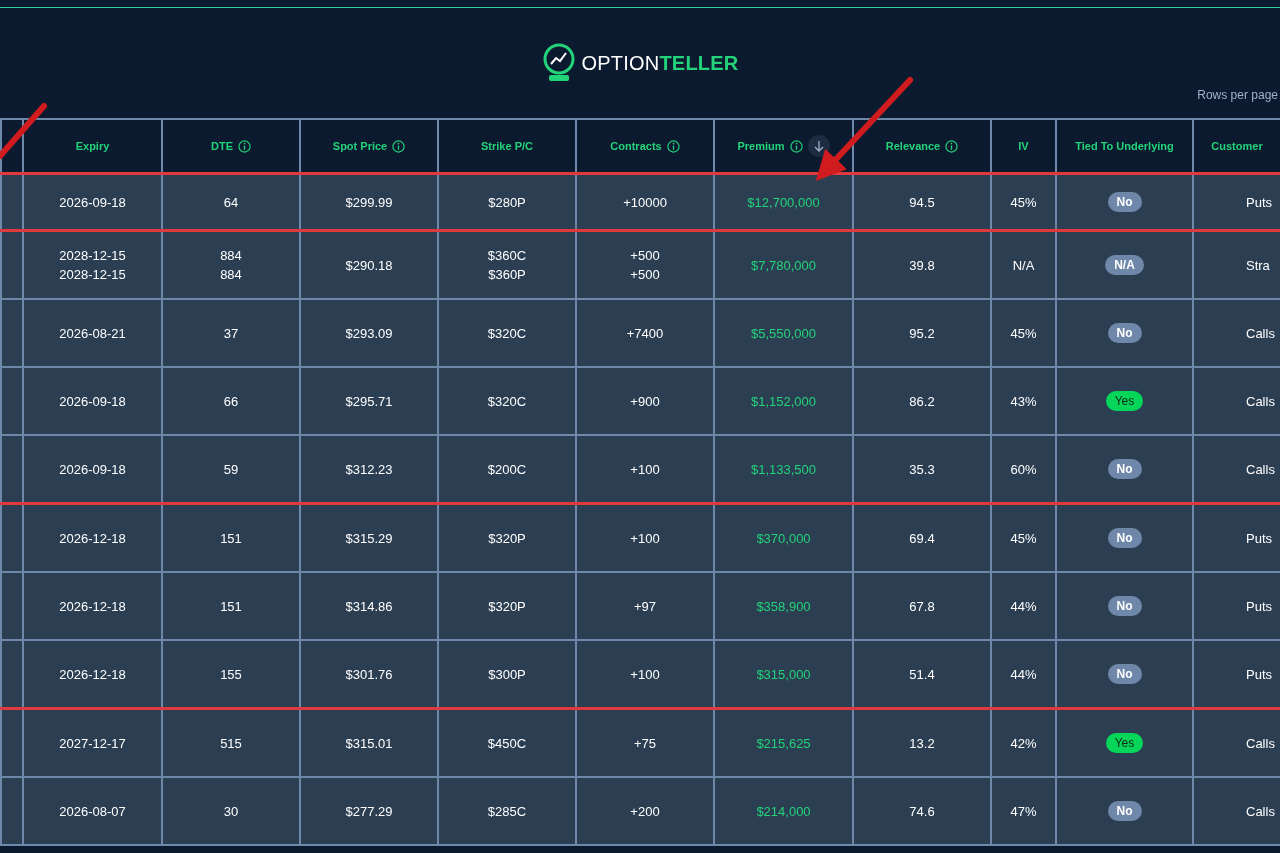 This screenshot has width=1280, height=853. Describe the element at coordinates (369, 333) in the screenshot. I see `spot-price-text: $293.09` at that location.